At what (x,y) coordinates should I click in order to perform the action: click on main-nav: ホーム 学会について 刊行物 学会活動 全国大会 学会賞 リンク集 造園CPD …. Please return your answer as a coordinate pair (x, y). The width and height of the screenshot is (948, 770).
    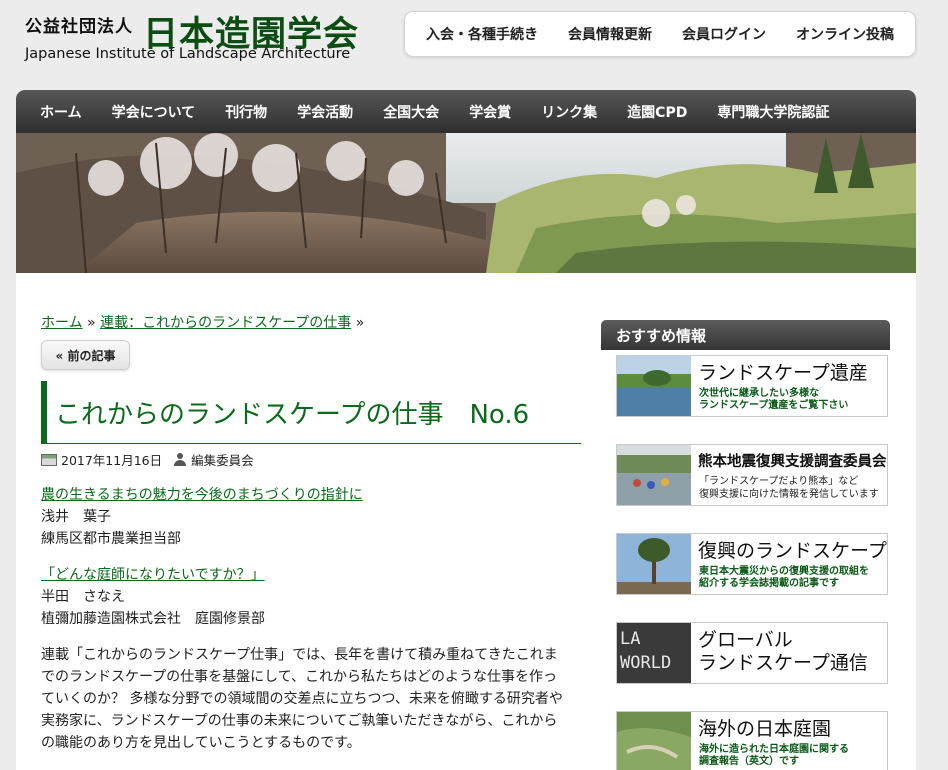
    Looking at the image, I should click on (466, 111).